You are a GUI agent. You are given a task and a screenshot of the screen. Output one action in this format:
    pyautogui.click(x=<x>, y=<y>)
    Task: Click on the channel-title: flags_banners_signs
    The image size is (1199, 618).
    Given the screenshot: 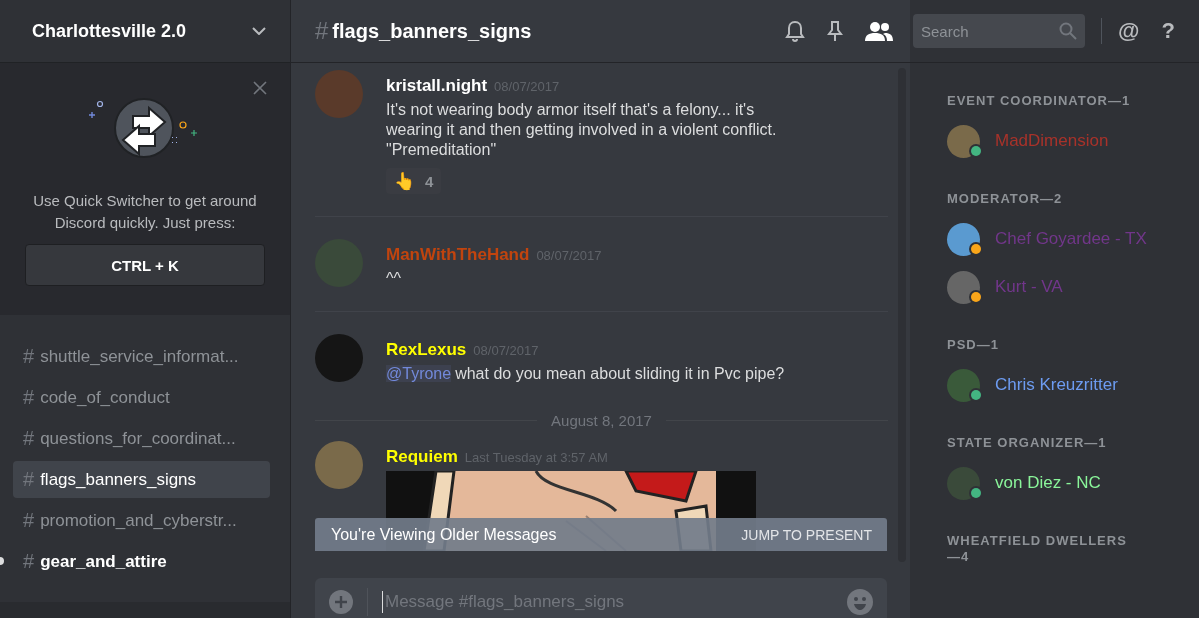 What is the action you would take?
    pyautogui.click(x=432, y=31)
    